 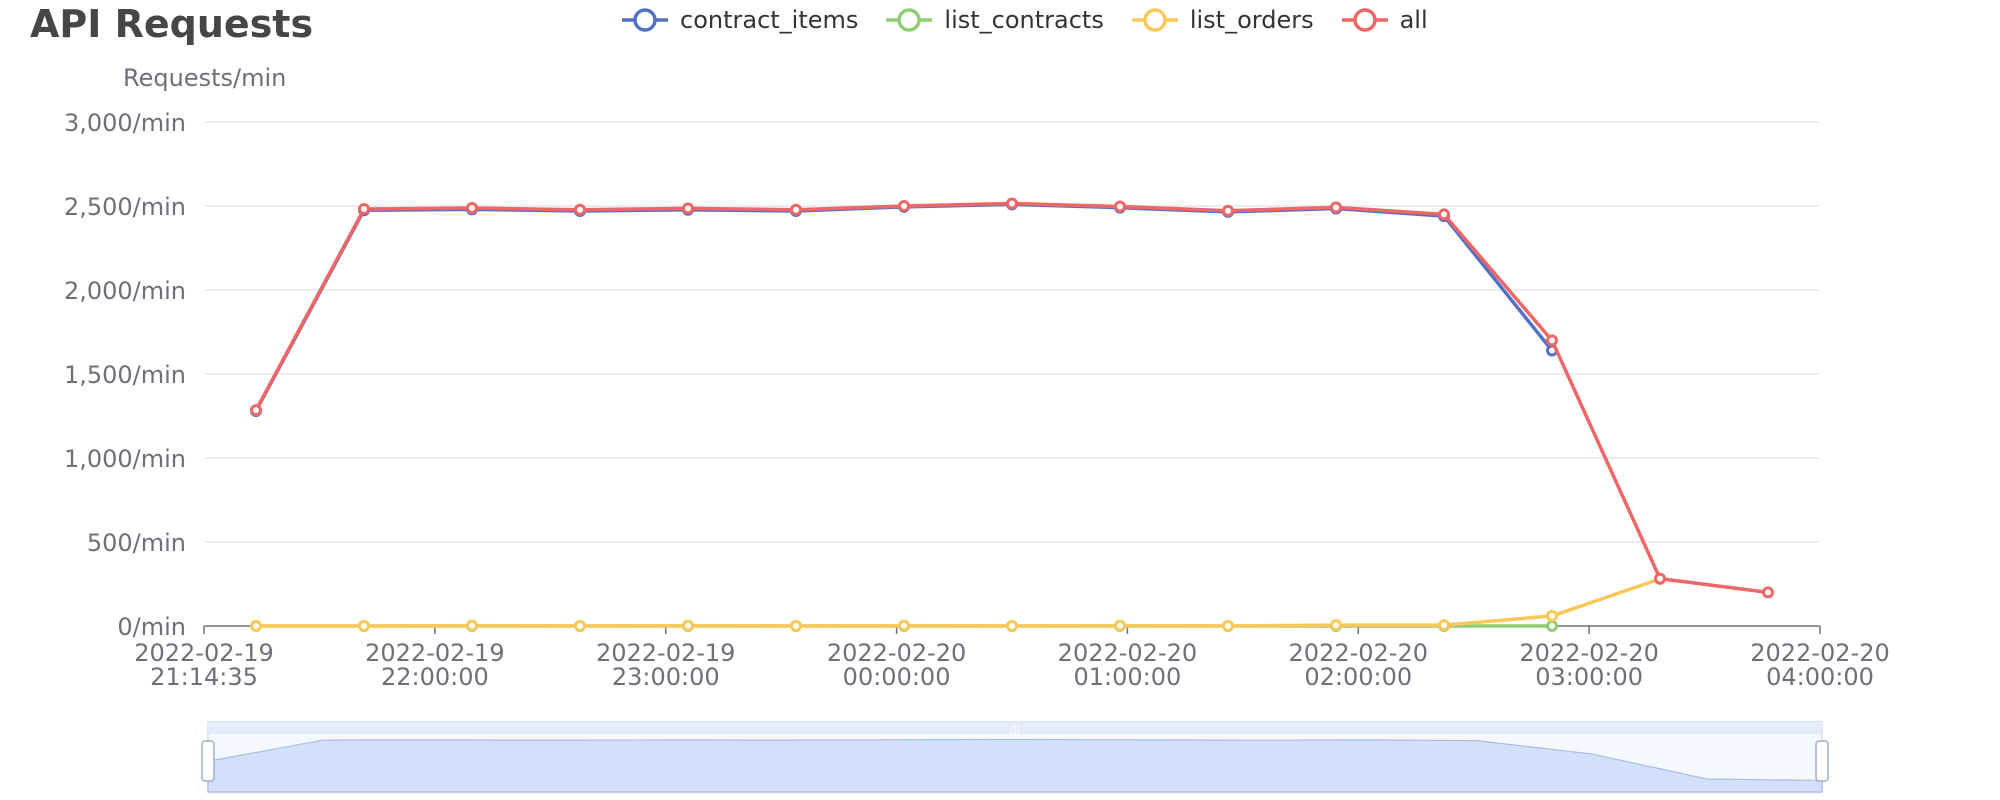 I want to click on x-tick-label: 00:00:00, so click(x=897, y=677).